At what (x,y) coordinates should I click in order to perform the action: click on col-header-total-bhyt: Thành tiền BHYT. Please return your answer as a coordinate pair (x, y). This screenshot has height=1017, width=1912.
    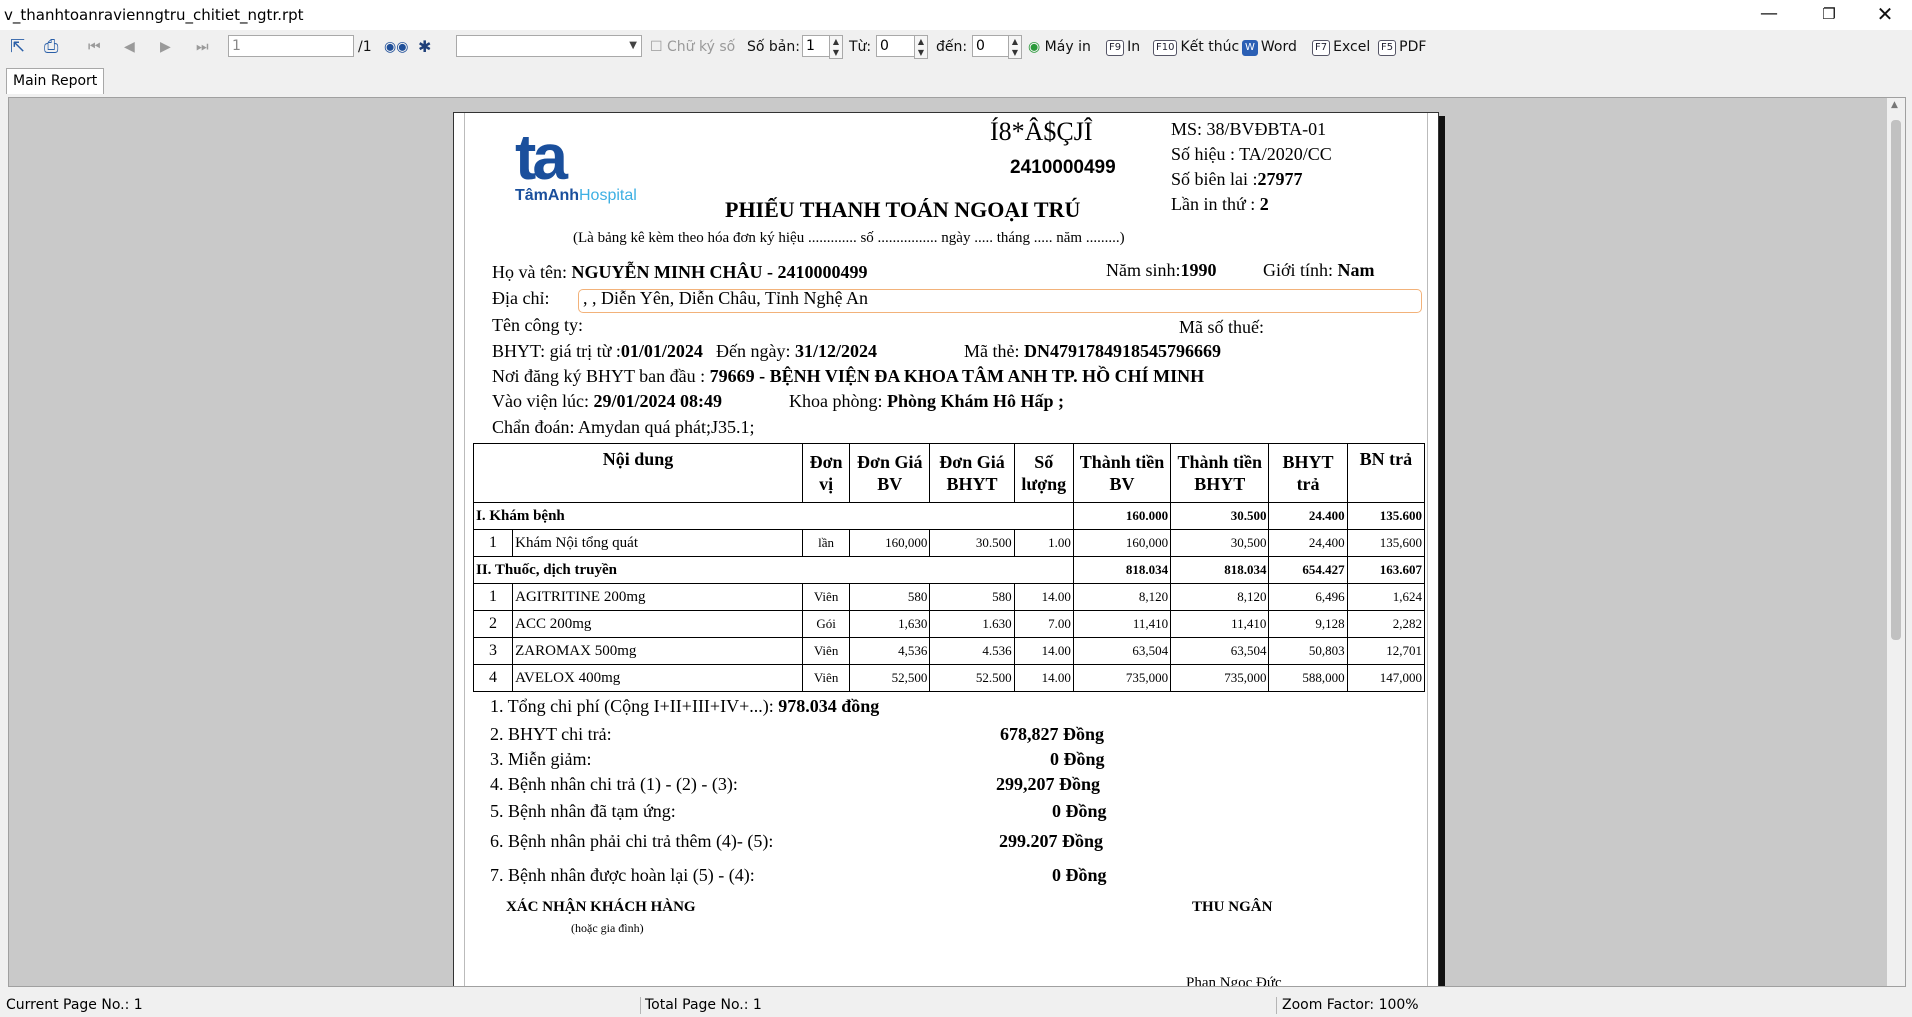
    Looking at the image, I should click on (1220, 473).